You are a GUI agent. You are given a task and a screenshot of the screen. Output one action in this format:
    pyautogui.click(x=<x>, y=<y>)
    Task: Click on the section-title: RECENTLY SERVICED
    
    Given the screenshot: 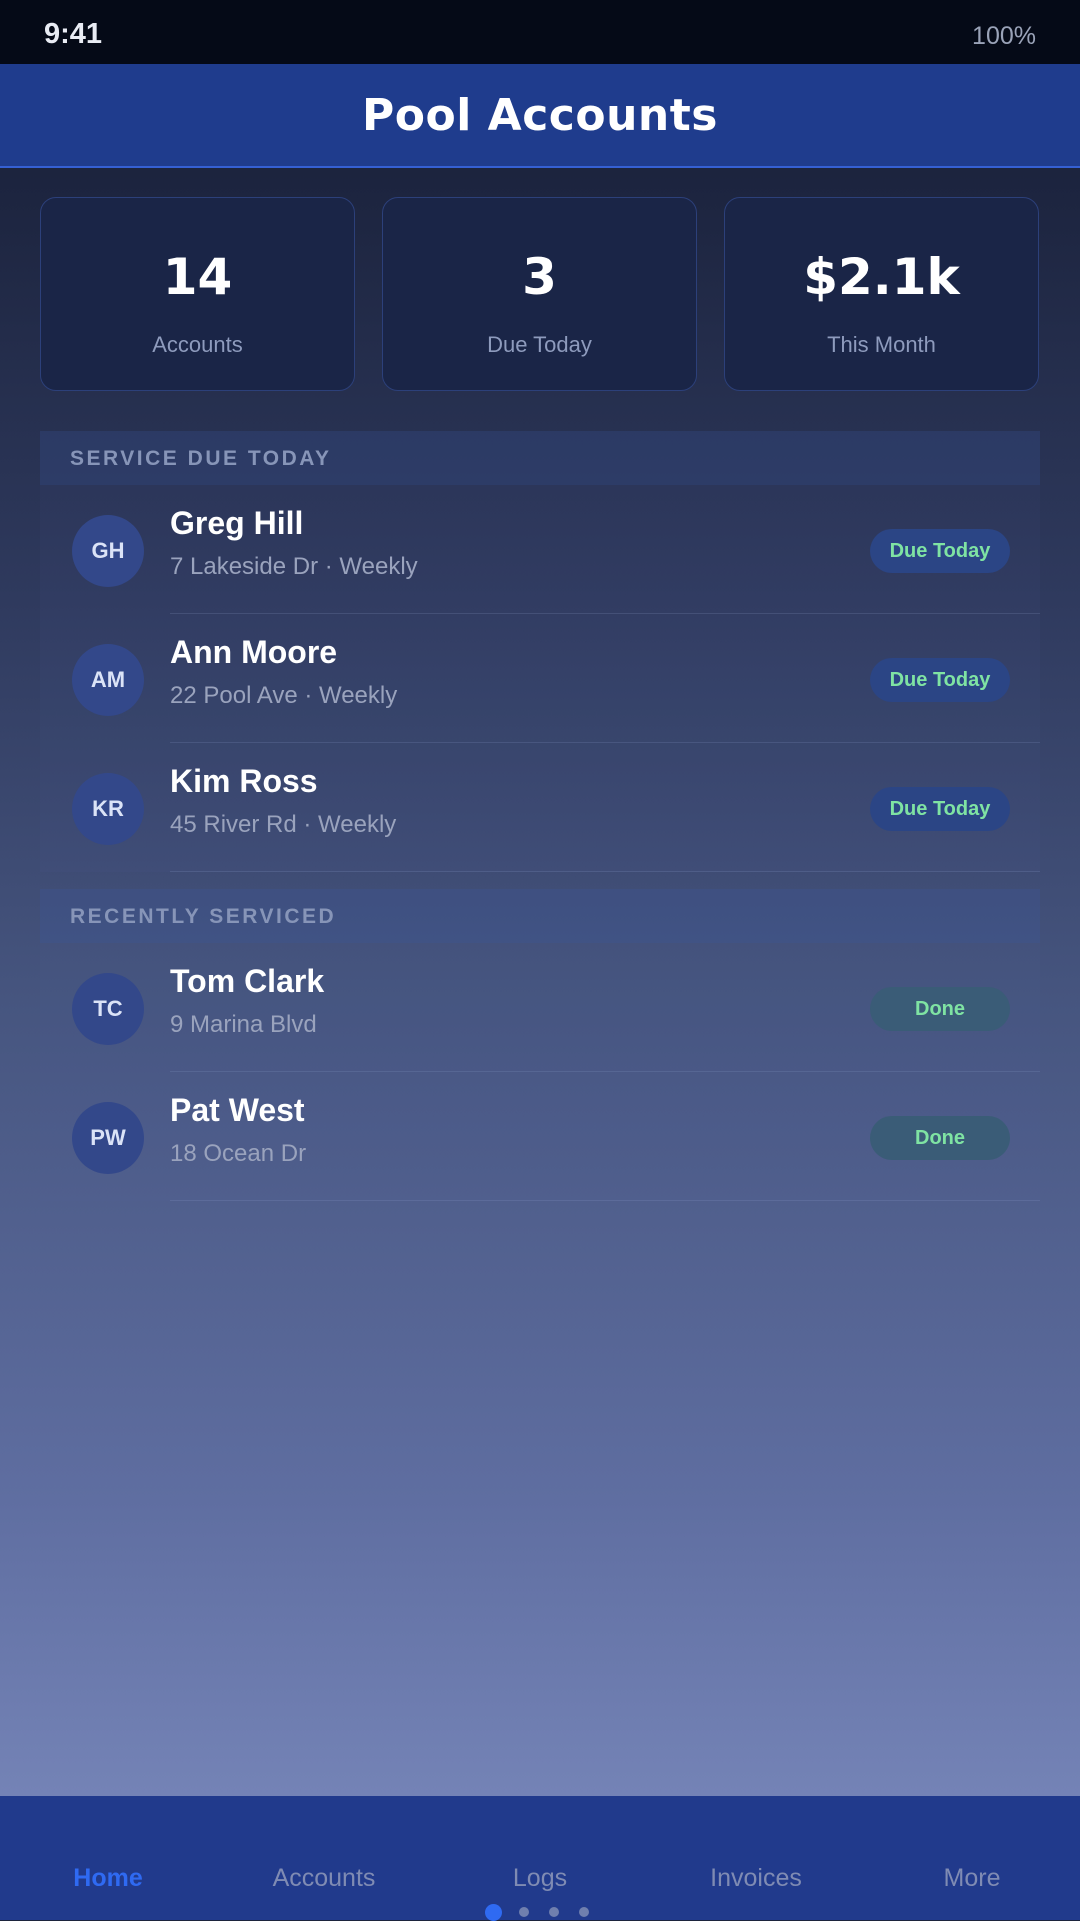 What is the action you would take?
    pyautogui.click(x=203, y=916)
    